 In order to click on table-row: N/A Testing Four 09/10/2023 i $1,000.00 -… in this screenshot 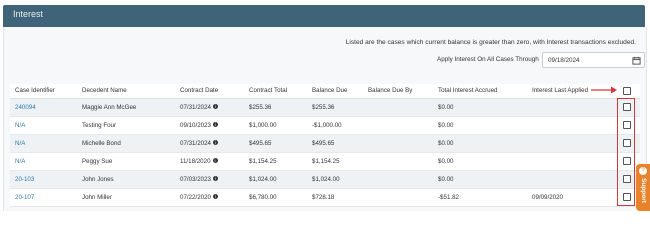, I will do `click(325, 125)`.